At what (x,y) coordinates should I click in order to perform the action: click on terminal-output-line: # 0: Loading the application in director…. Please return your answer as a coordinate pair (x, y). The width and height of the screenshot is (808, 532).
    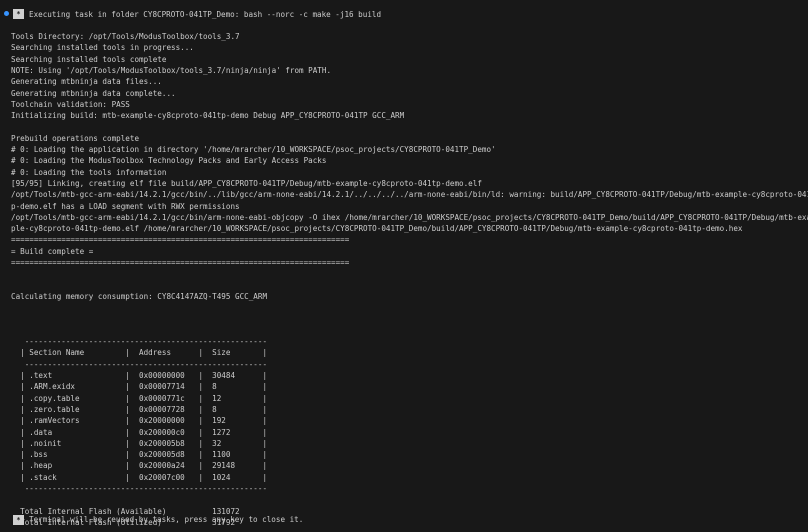
    Looking at the image, I should click on (253, 149).